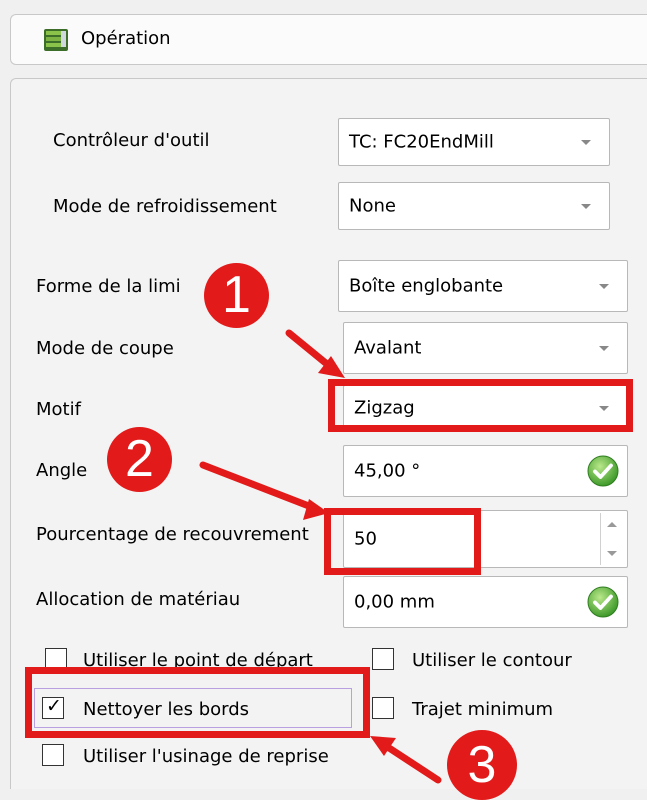 The height and width of the screenshot is (800, 647). I want to click on annotation-badge-1: 1, so click(236, 295).